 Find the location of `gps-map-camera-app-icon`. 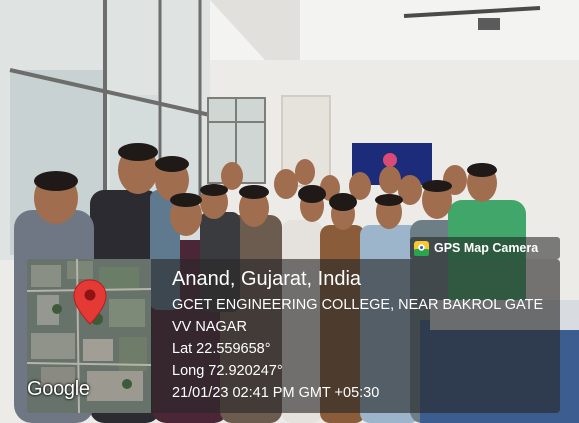

gps-map-camera-app-icon is located at coordinates (421, 248).